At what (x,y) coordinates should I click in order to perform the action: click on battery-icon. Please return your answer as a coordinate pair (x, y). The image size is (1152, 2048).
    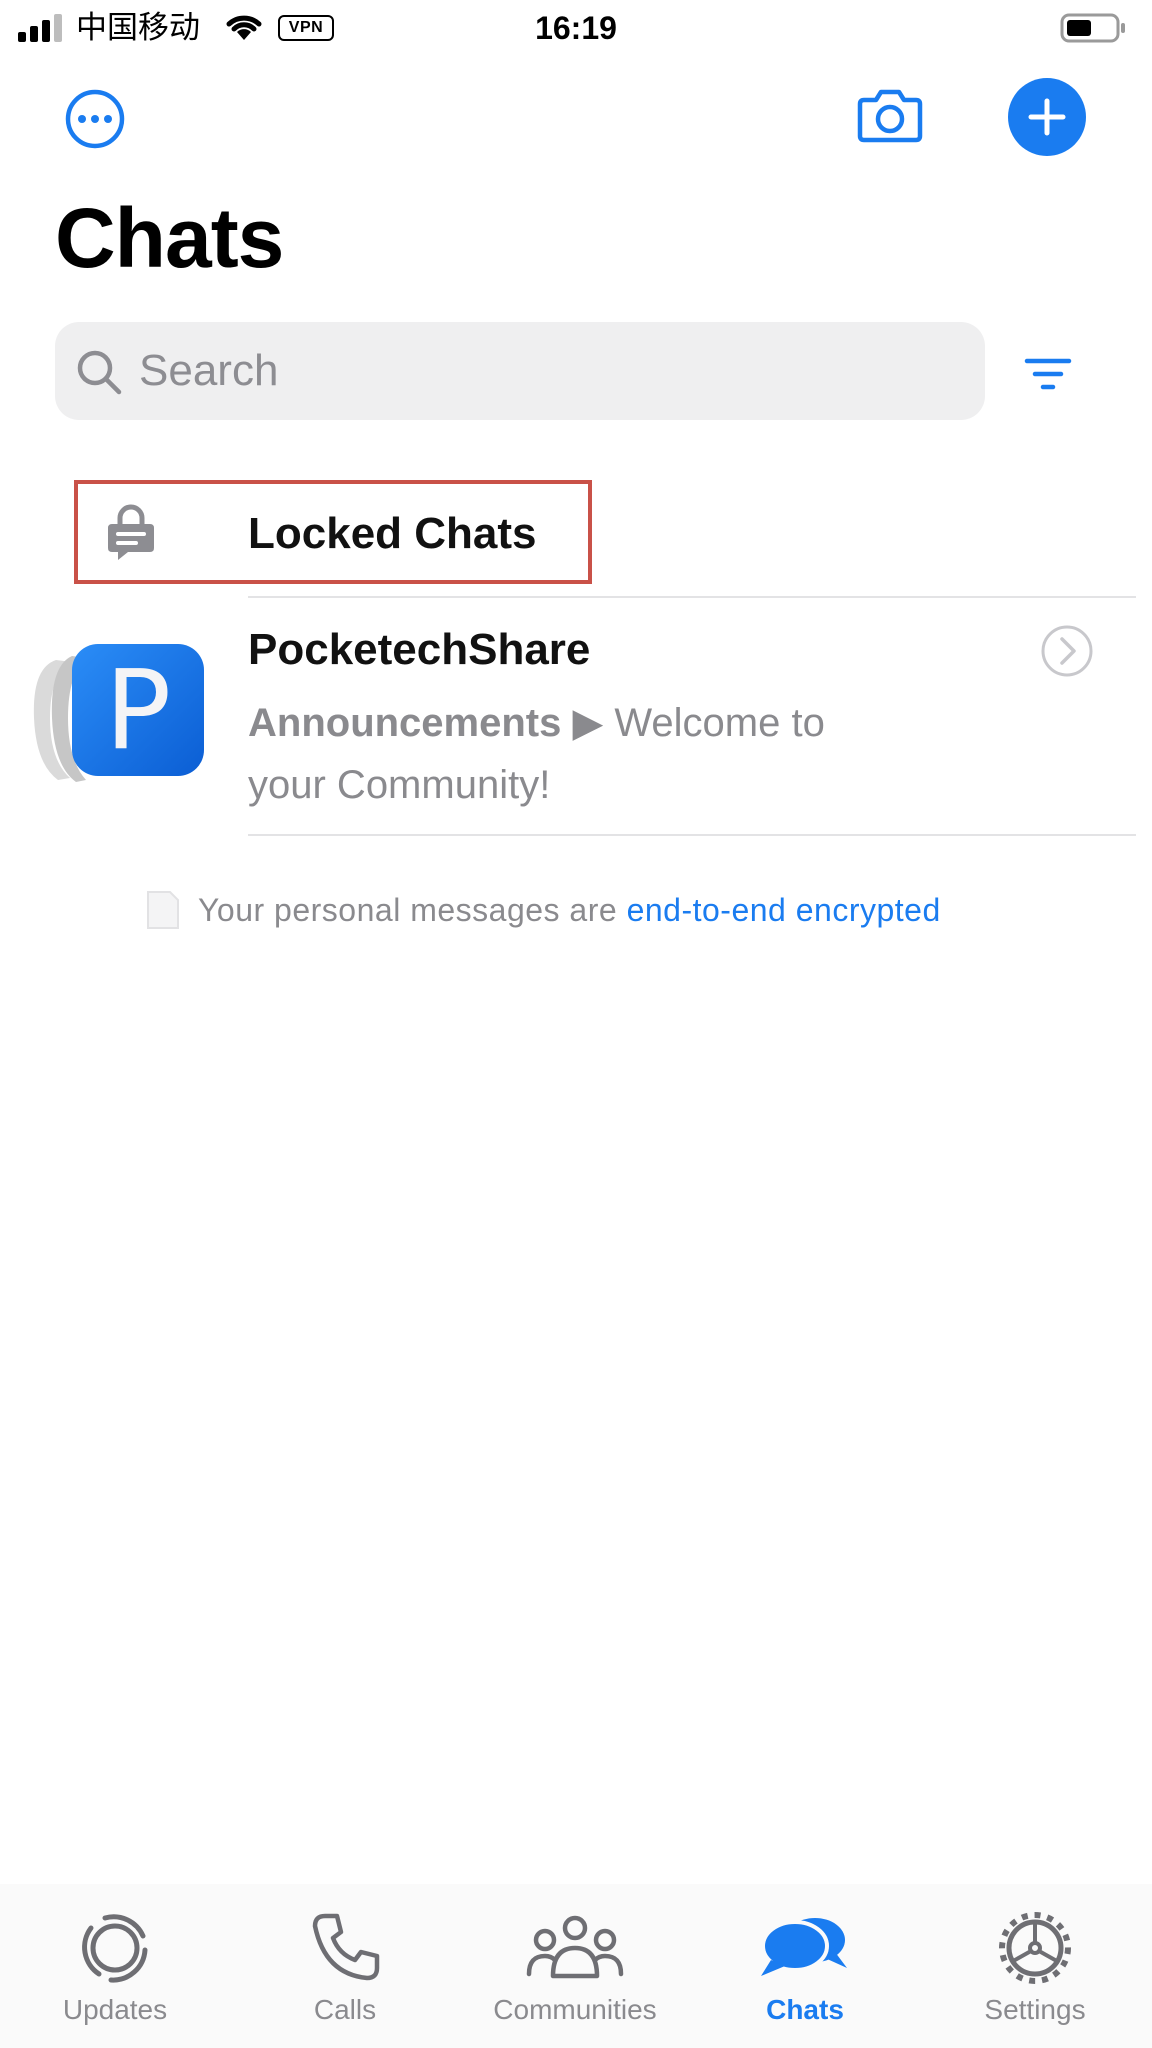
    Looking at the image, I should click on (1092, 28).